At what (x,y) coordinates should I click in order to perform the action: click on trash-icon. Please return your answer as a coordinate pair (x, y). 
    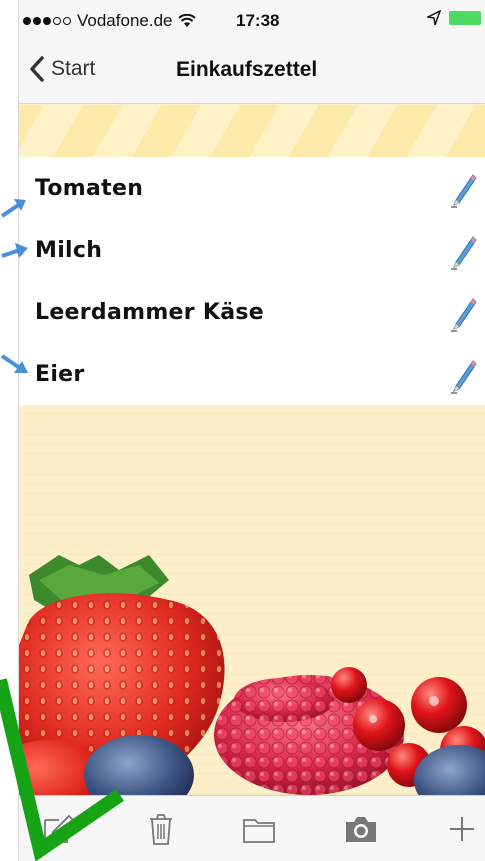
    Looking at the image, I should click on (161, 829).